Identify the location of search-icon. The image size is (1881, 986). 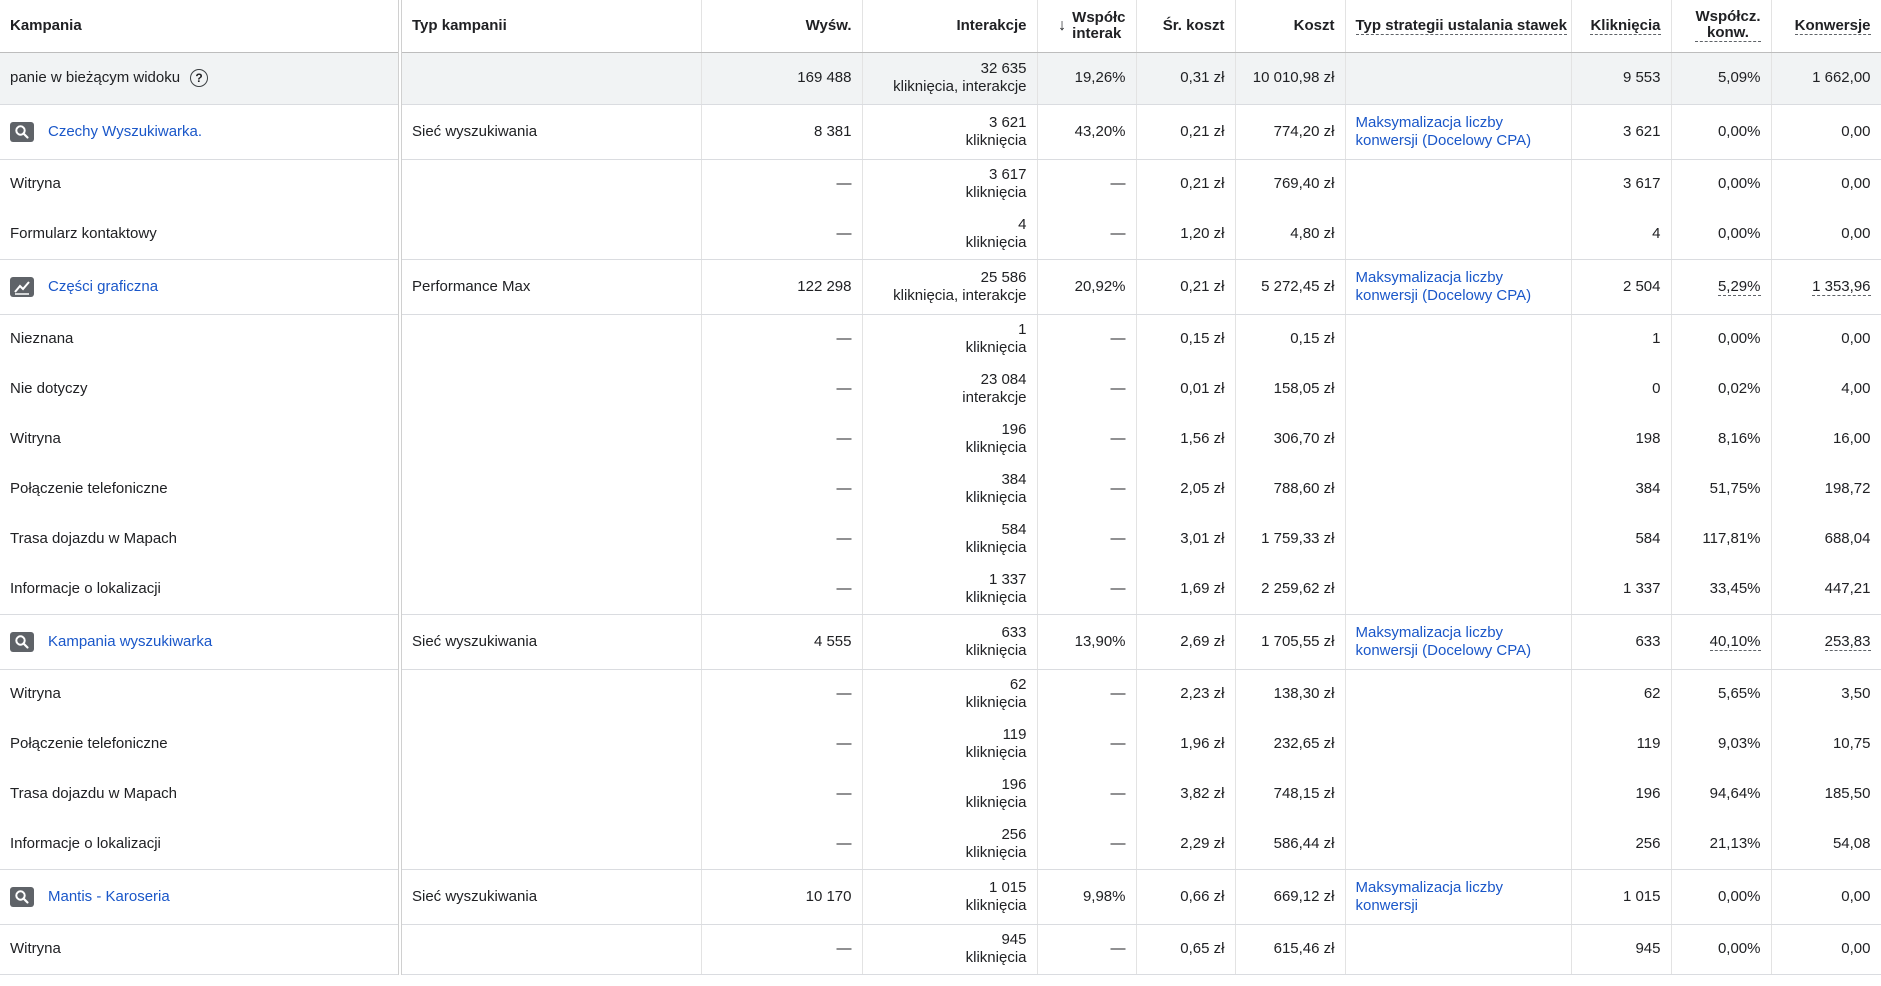
(22, 896).